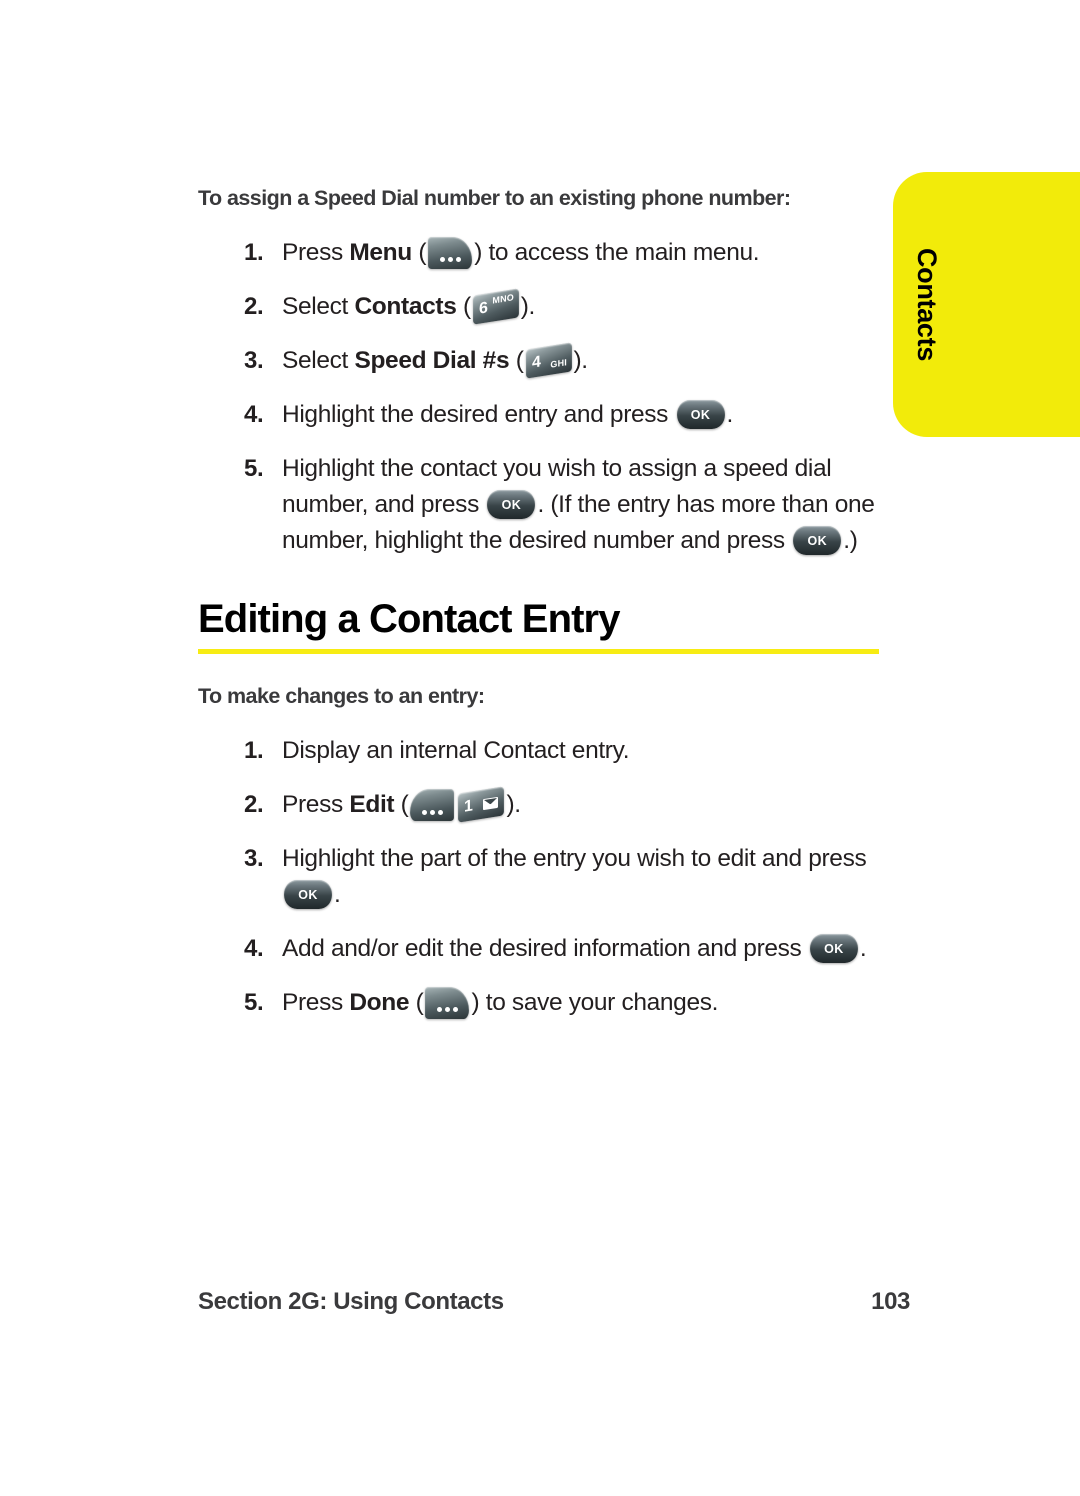  I want to click on step-text-post: .), so click(850, 540).